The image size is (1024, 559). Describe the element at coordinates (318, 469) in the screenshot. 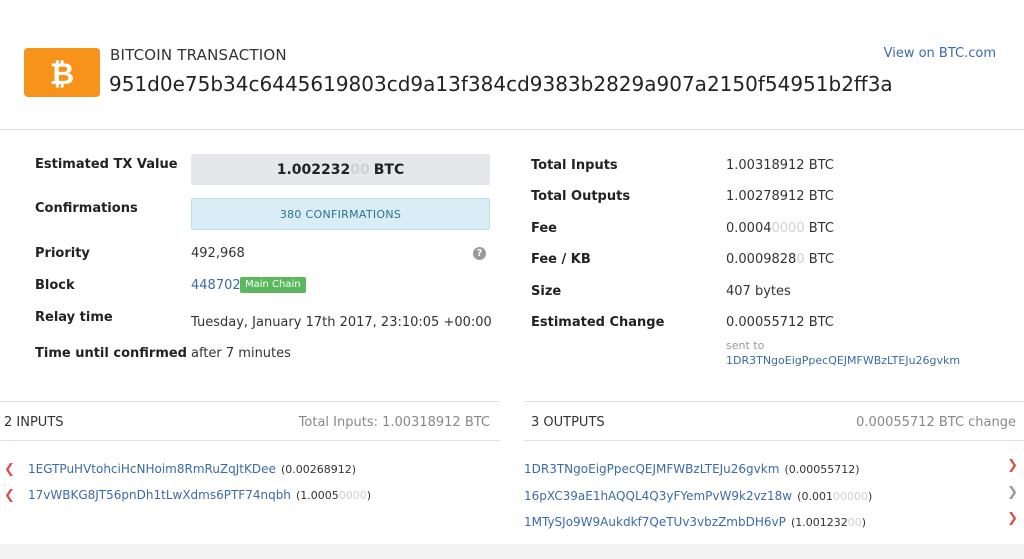

I see `input-amount: (0.00268912)` at that location.